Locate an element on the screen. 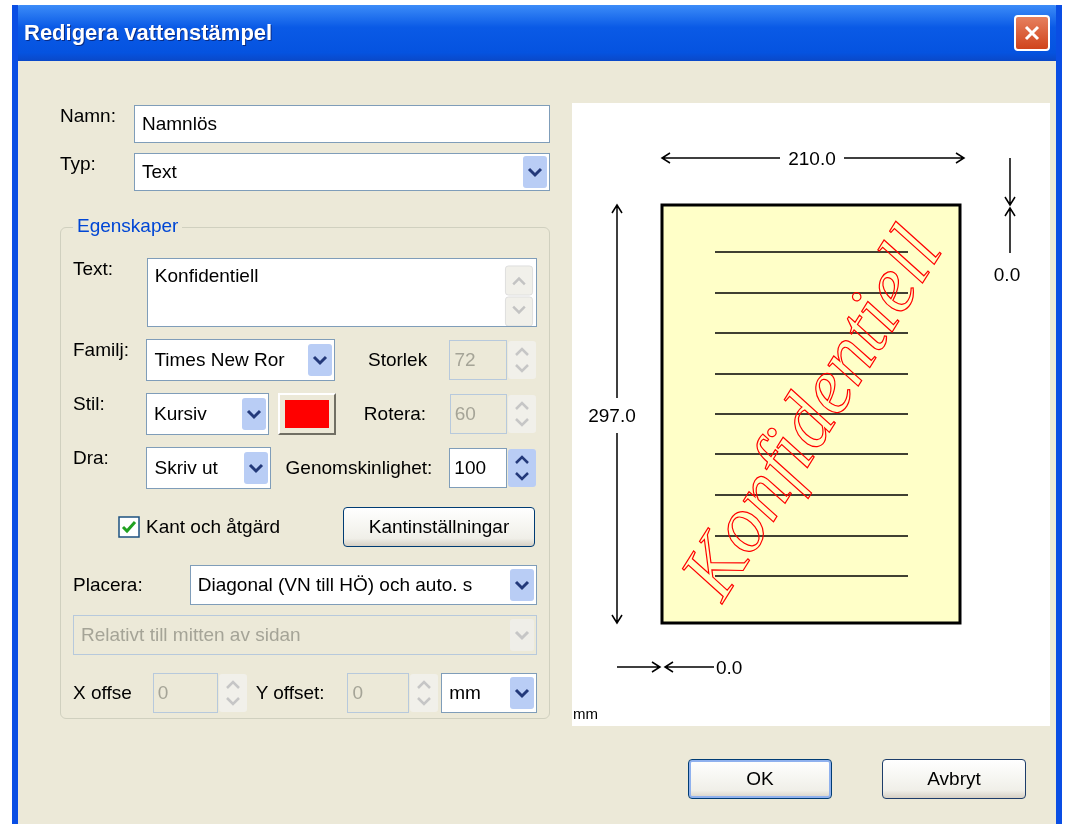 This screenshot has height=824, width=1077. draw-dropdown: Skriv ut is located at coordinates (208, 468).